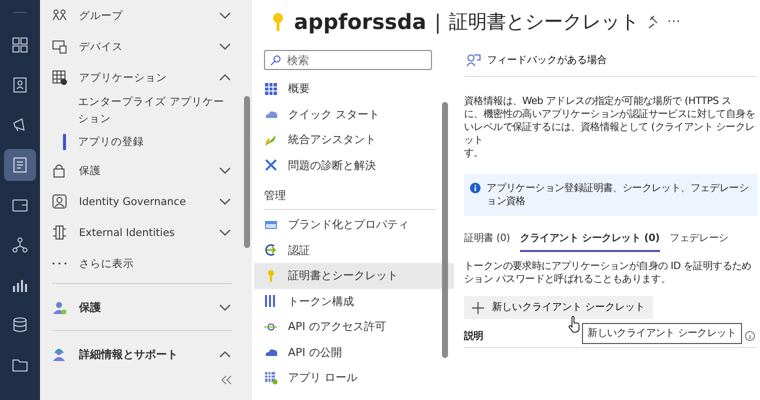 This screenshot has height=400, width=760. I want to click on arrow-circle-icon, so click(271, 250).